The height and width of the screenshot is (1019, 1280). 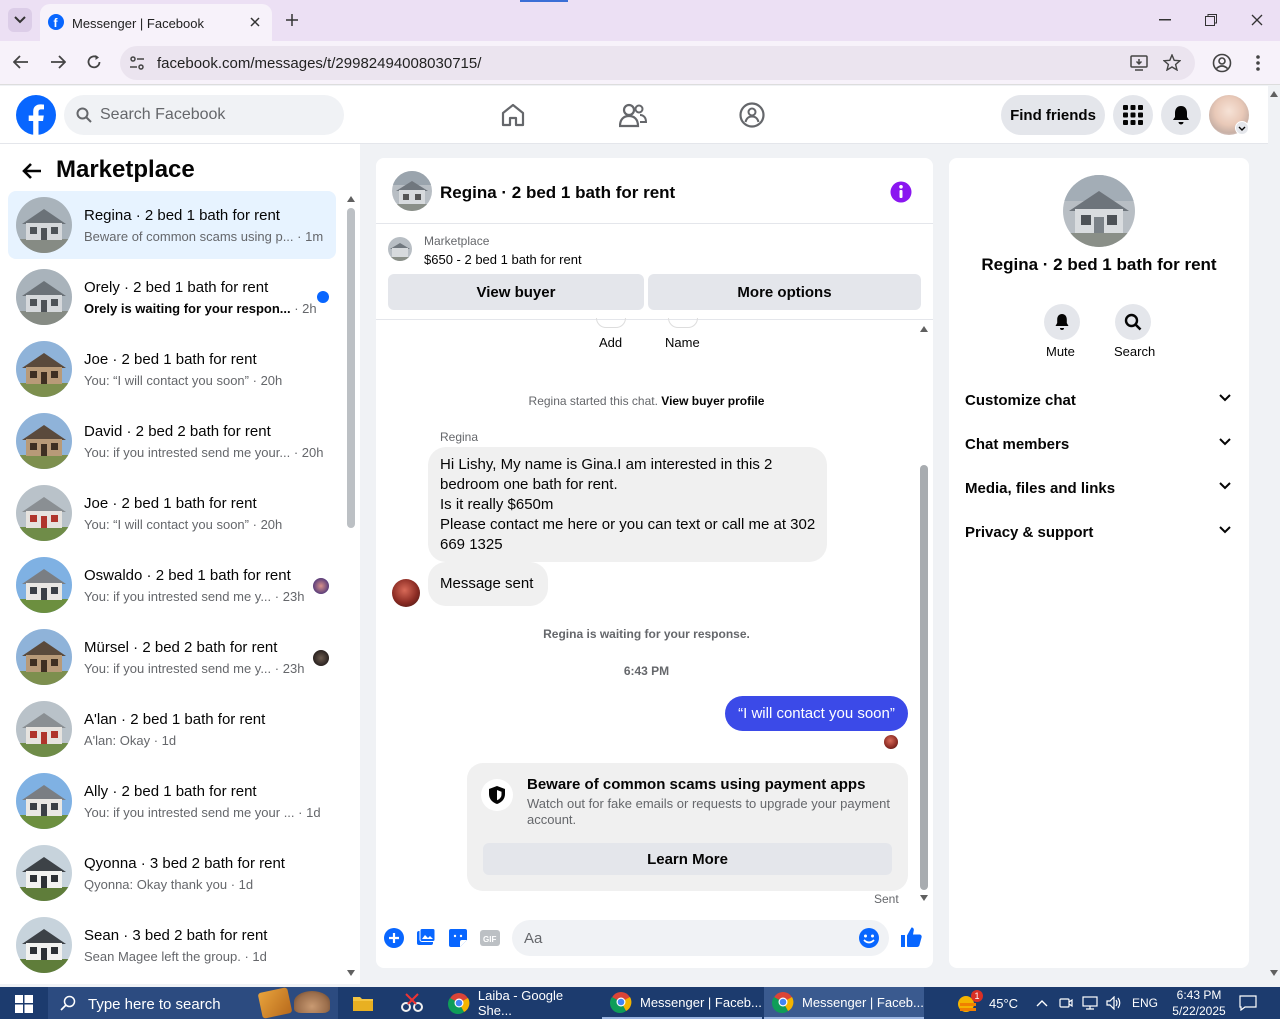 What do you see at coordinates (610, 342) in the screenshot?
I see `add-label: Add` at bounding box center [610, 342].